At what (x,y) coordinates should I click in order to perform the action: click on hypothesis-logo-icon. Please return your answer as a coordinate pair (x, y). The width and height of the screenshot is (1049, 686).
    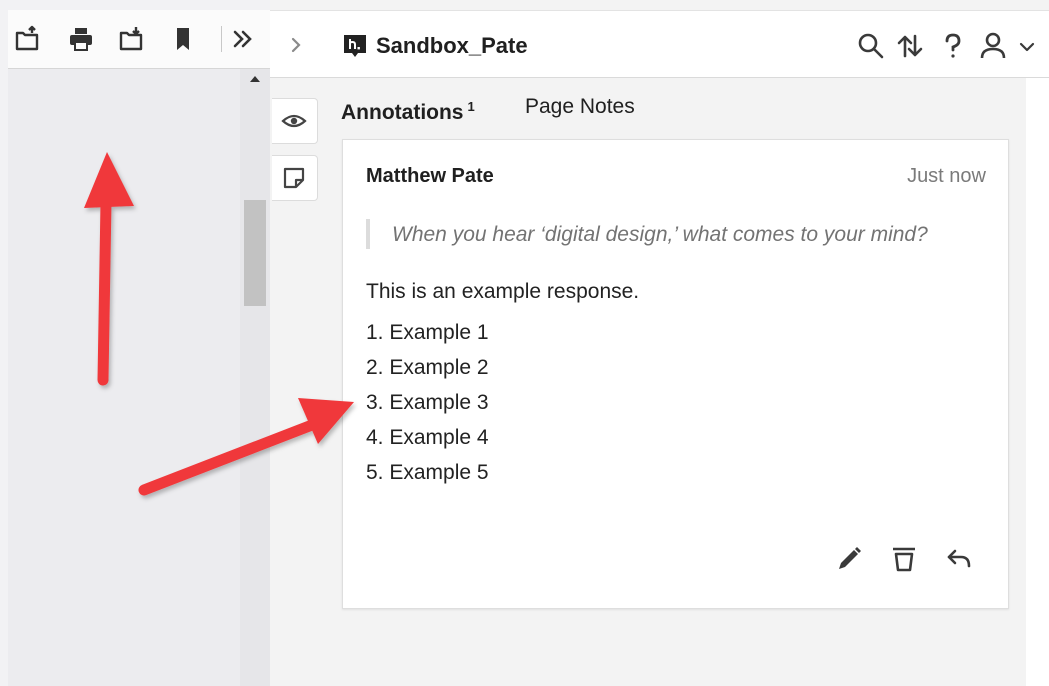
    Looking at the image, I should click on (355, 46).